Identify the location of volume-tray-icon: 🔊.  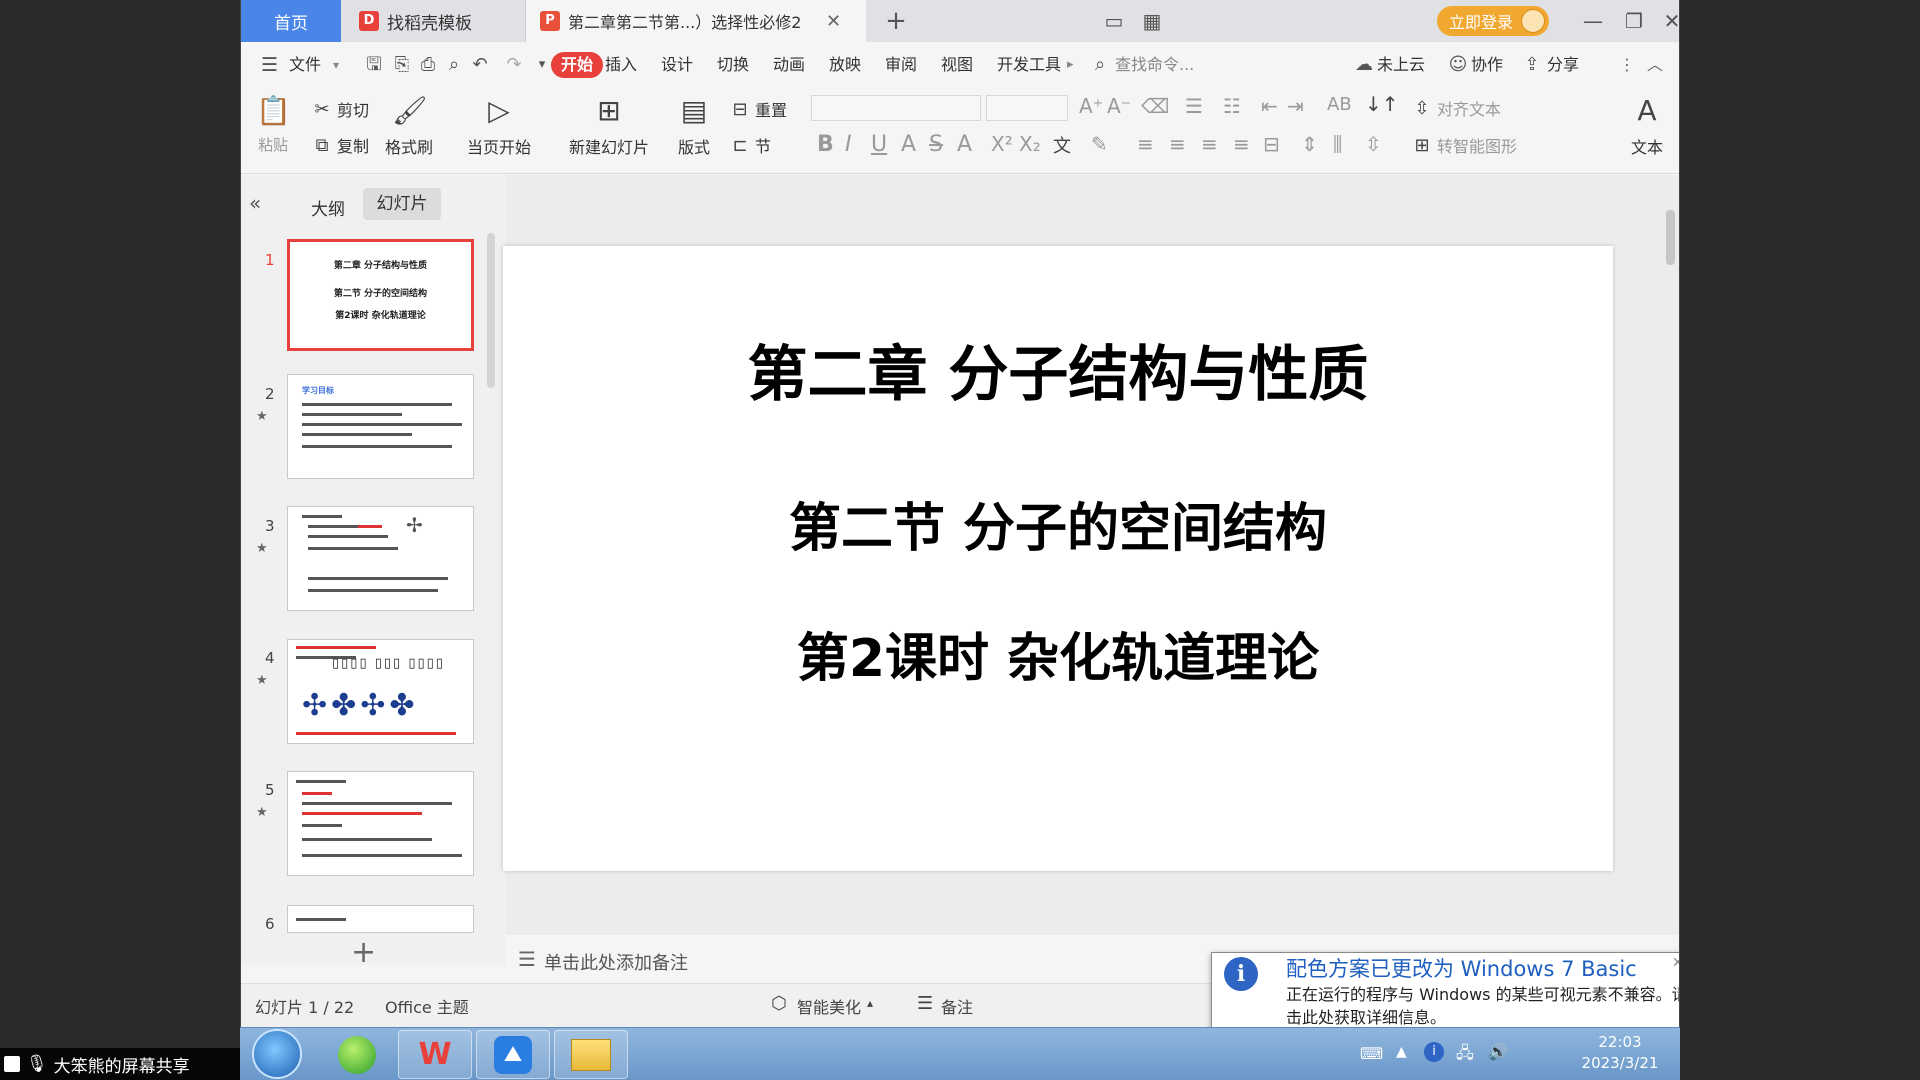
(1498, 1051).